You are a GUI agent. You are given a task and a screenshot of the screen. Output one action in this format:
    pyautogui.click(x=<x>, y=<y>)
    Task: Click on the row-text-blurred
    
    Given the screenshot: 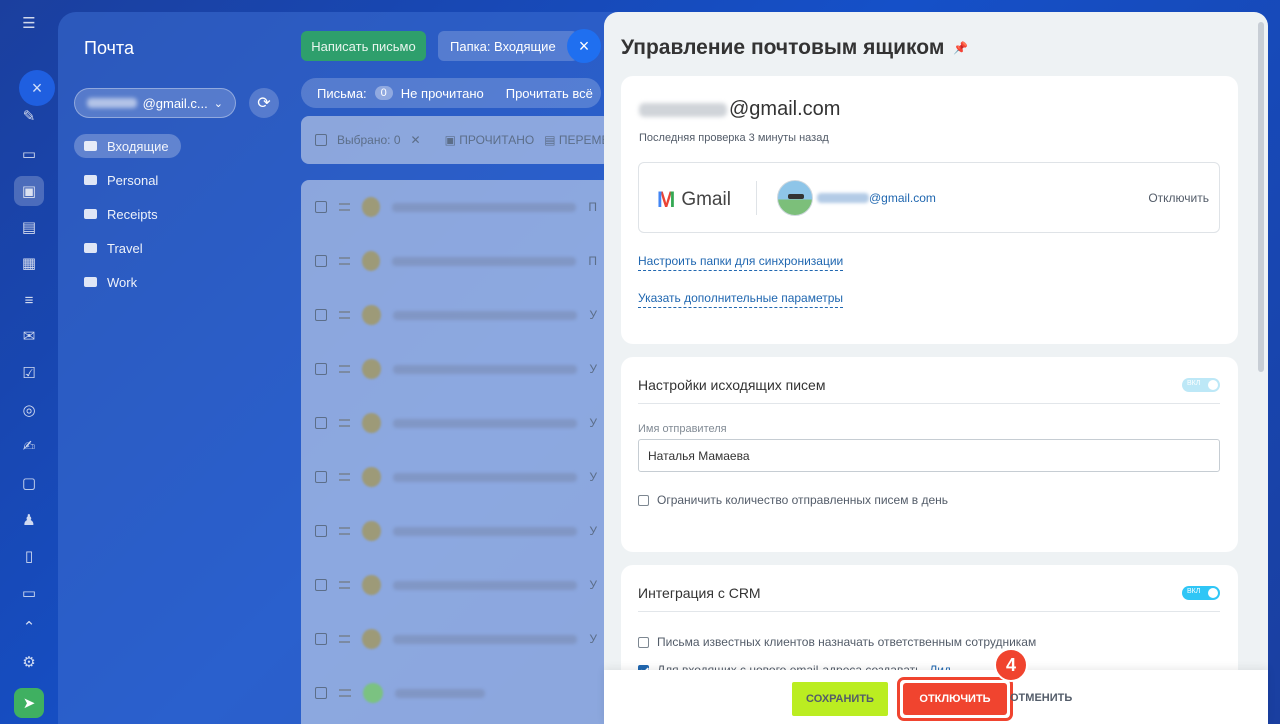 What is the action you would take?
    pyautogui.click(x=484, y=207)
    